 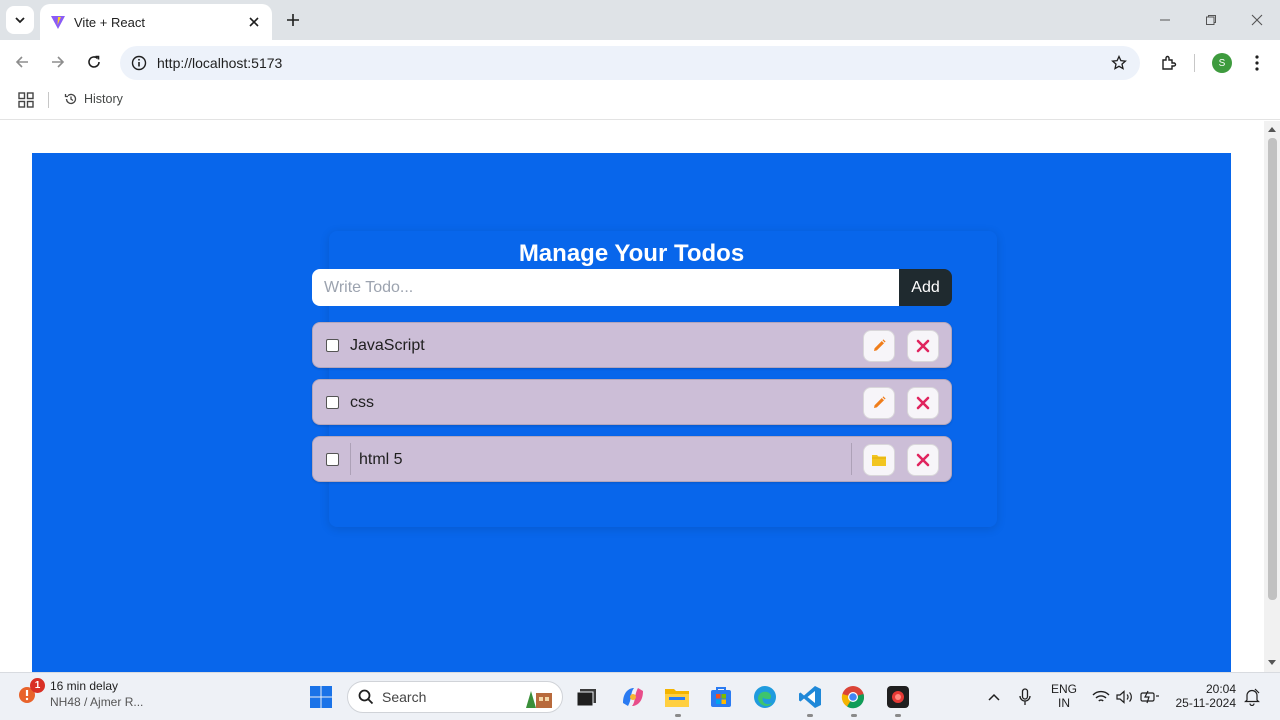 I want to click on folder-icon, so click(x=879, y=460).